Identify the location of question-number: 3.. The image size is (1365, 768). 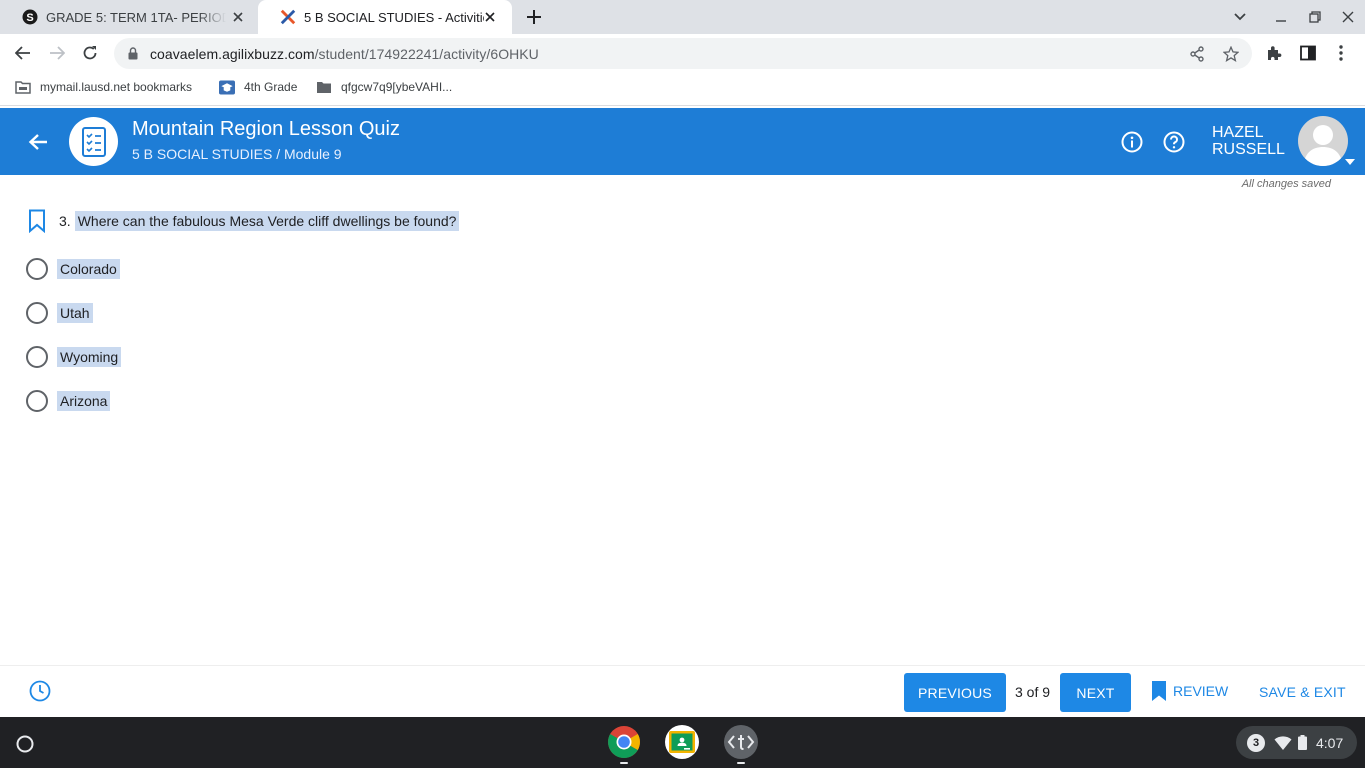
(65, 221).